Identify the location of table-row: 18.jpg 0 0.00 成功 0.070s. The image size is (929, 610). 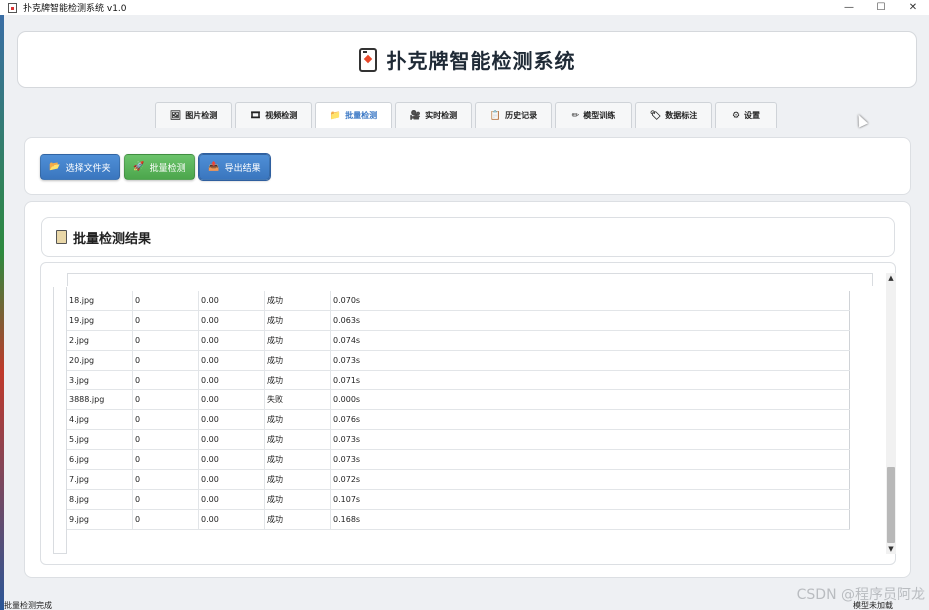
(458, 301).